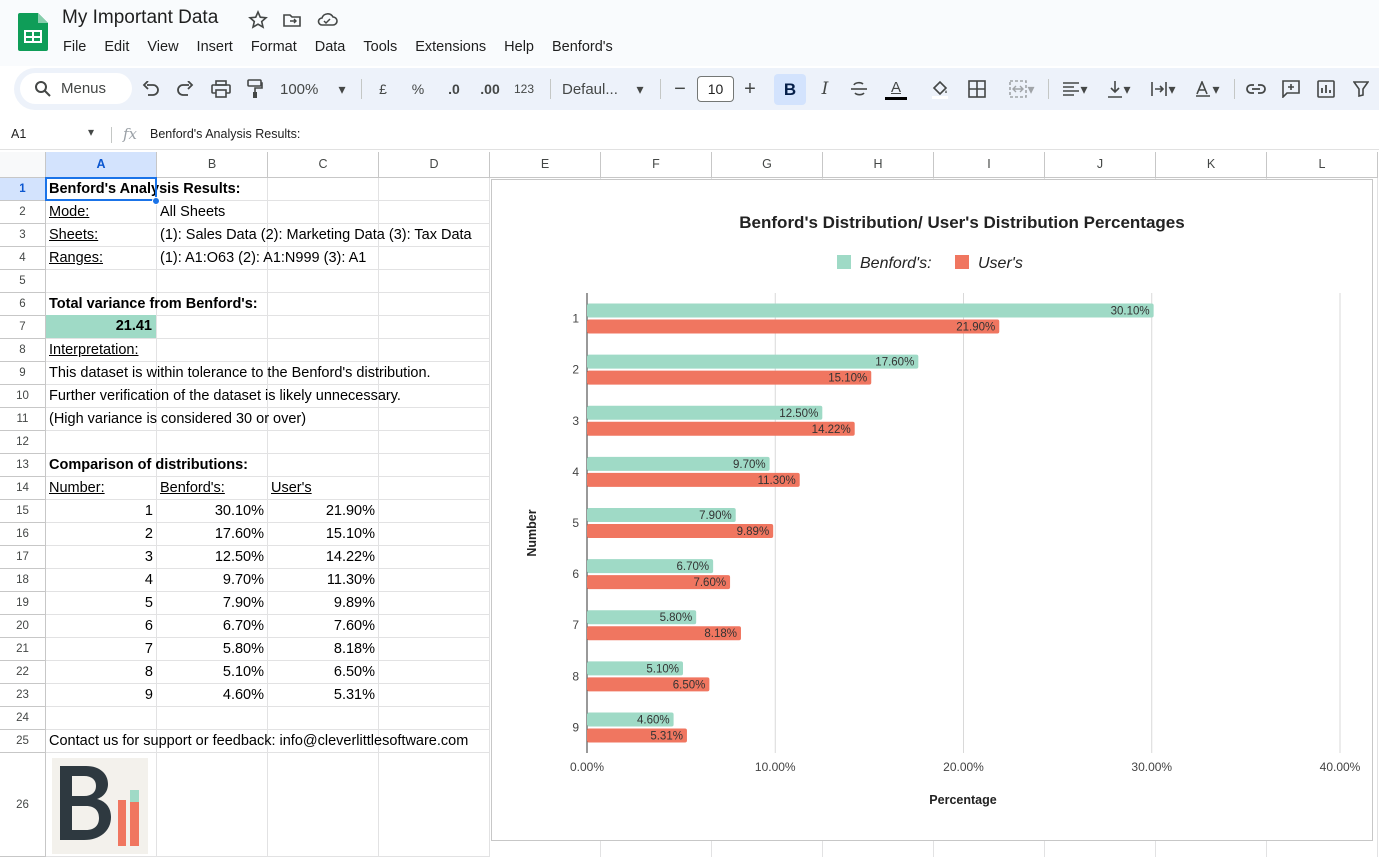 The height and width of the screenshot is (857, 1379). Describe the element at coordinates (101, 695) in the screenshot. I see `table-cell-r23-c0: 9` at that location.